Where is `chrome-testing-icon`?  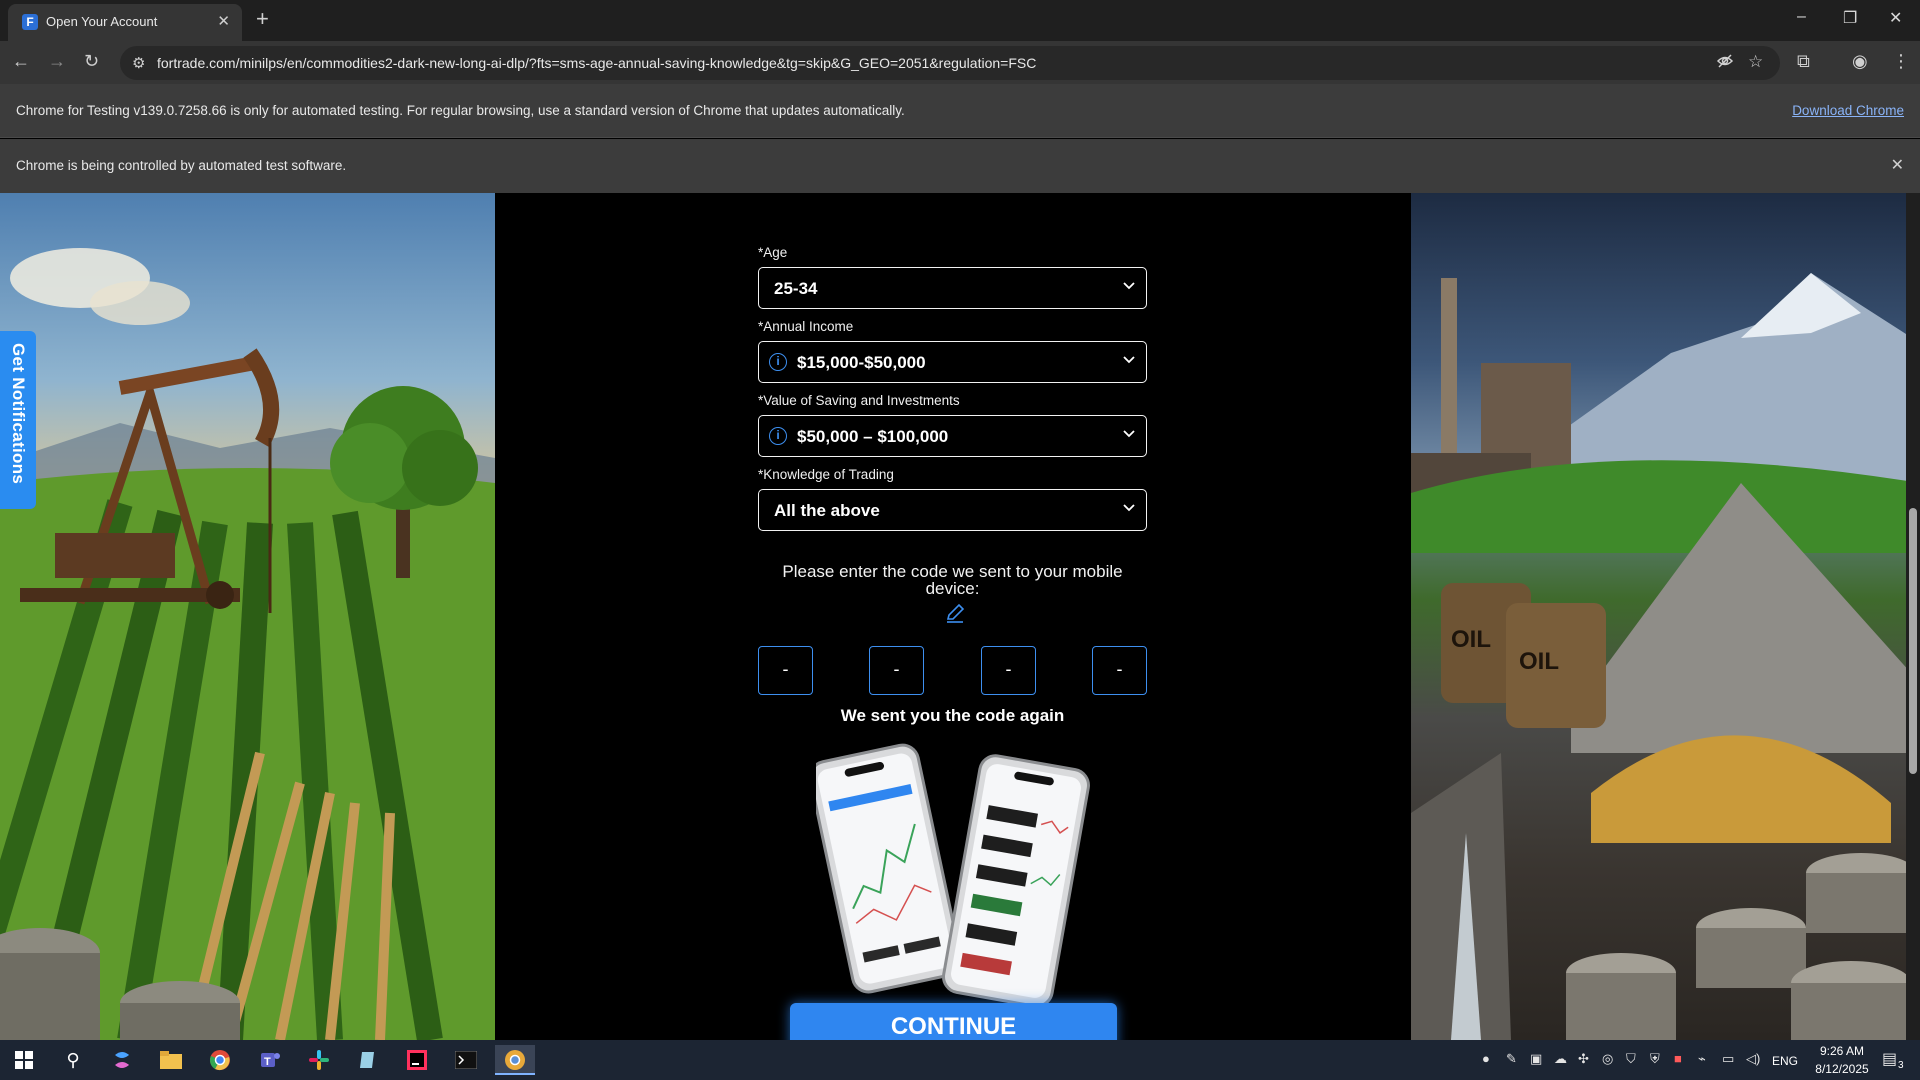 chrome-testing-icon is located at coordinates (515, 1060).